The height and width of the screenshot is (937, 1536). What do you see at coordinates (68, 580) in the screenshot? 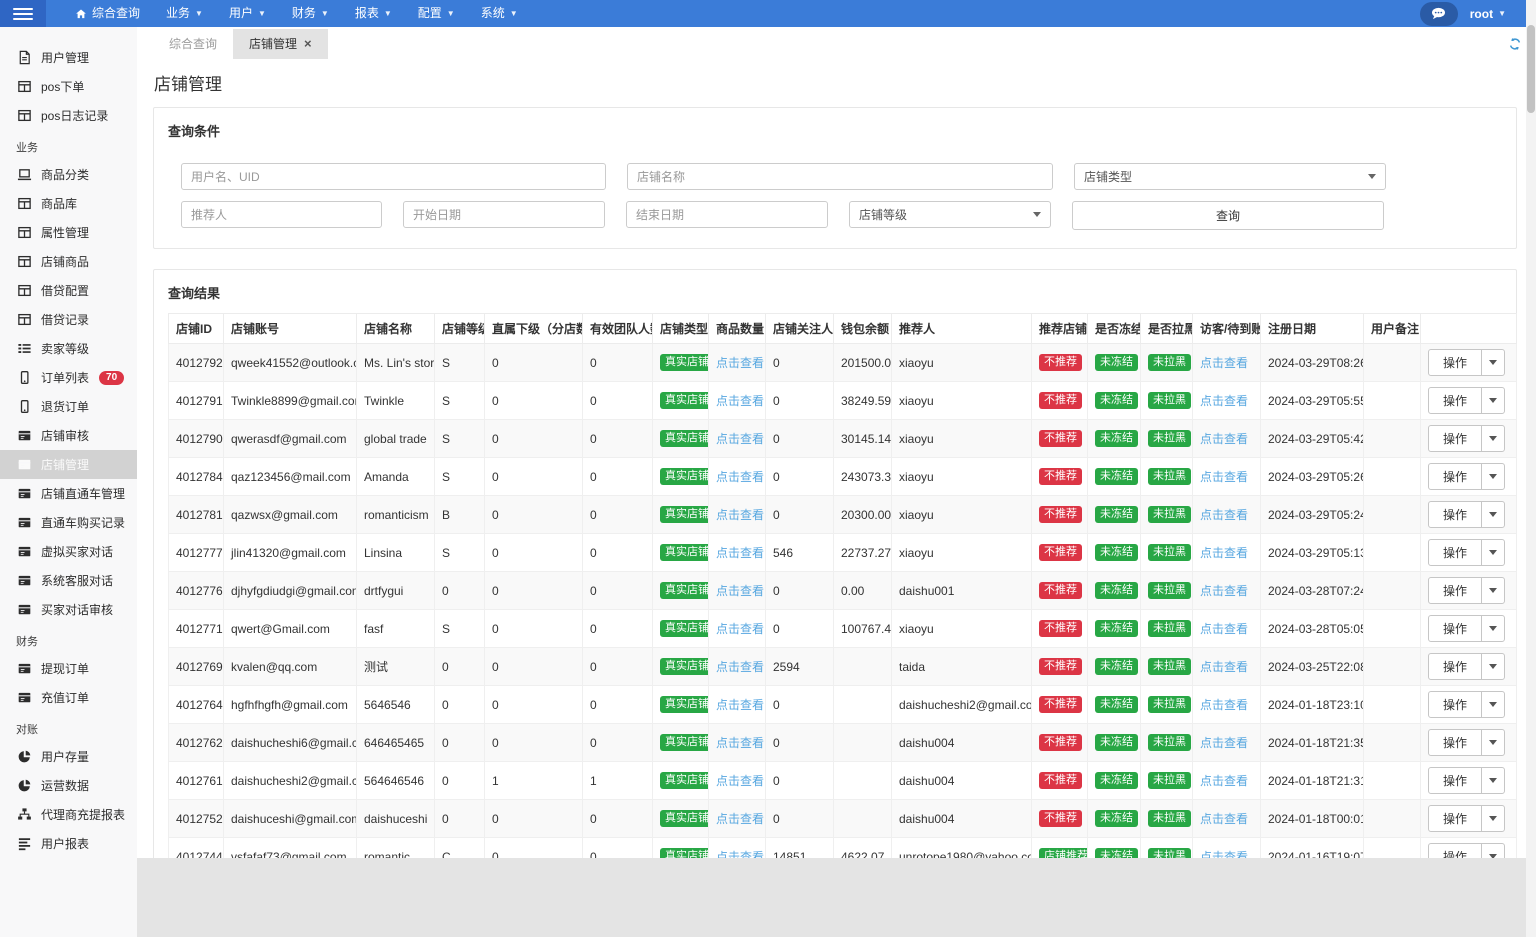
I see `sidebar-item: 系统客服对话` at bounding box center [68, 580].